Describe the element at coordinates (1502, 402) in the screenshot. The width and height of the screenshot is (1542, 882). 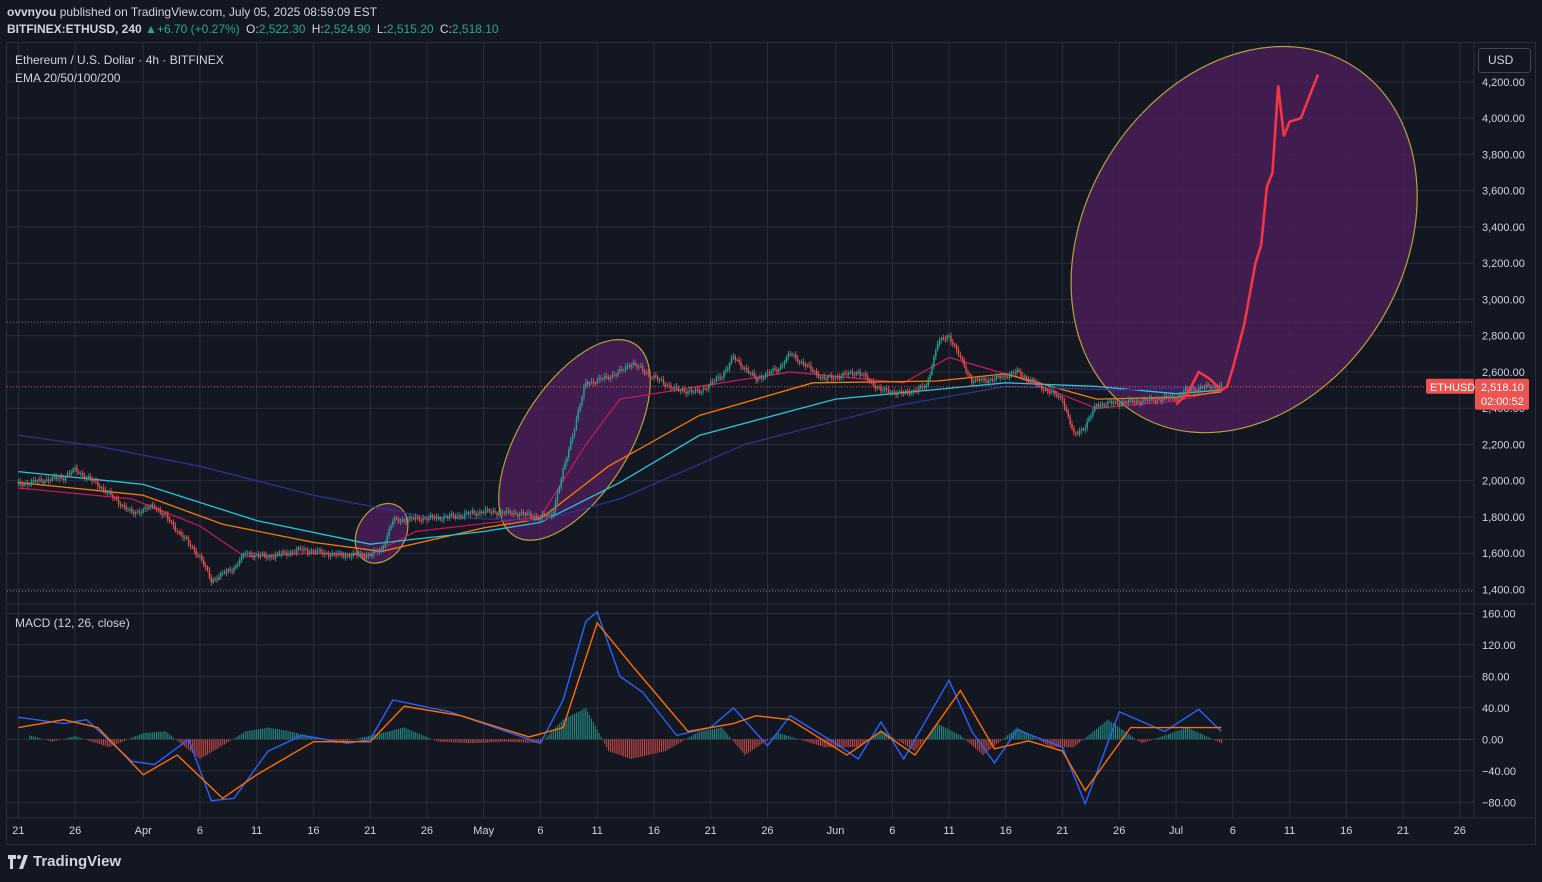
I see `countdown-label: 02:00:52` at that location.